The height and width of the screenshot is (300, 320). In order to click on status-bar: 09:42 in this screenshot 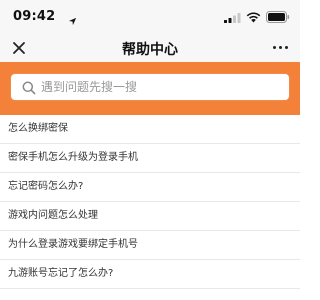, I will do `click(150, 17)`.